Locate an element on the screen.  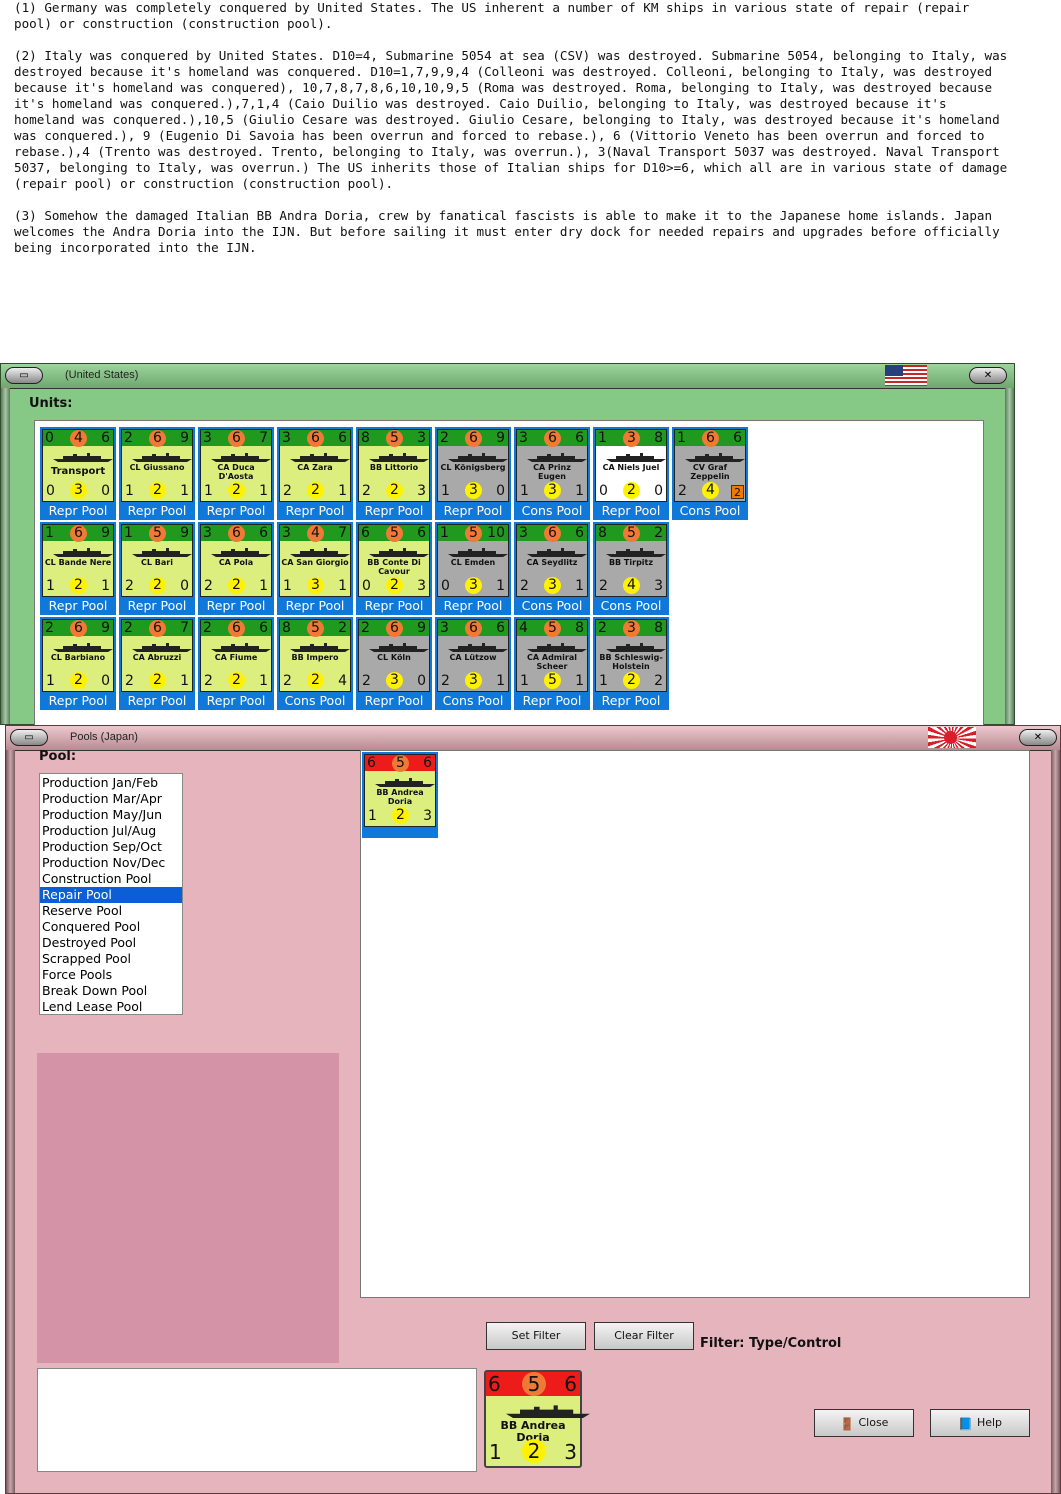
pool-list-item: Repair Pool is located at coordinates (111, 895).